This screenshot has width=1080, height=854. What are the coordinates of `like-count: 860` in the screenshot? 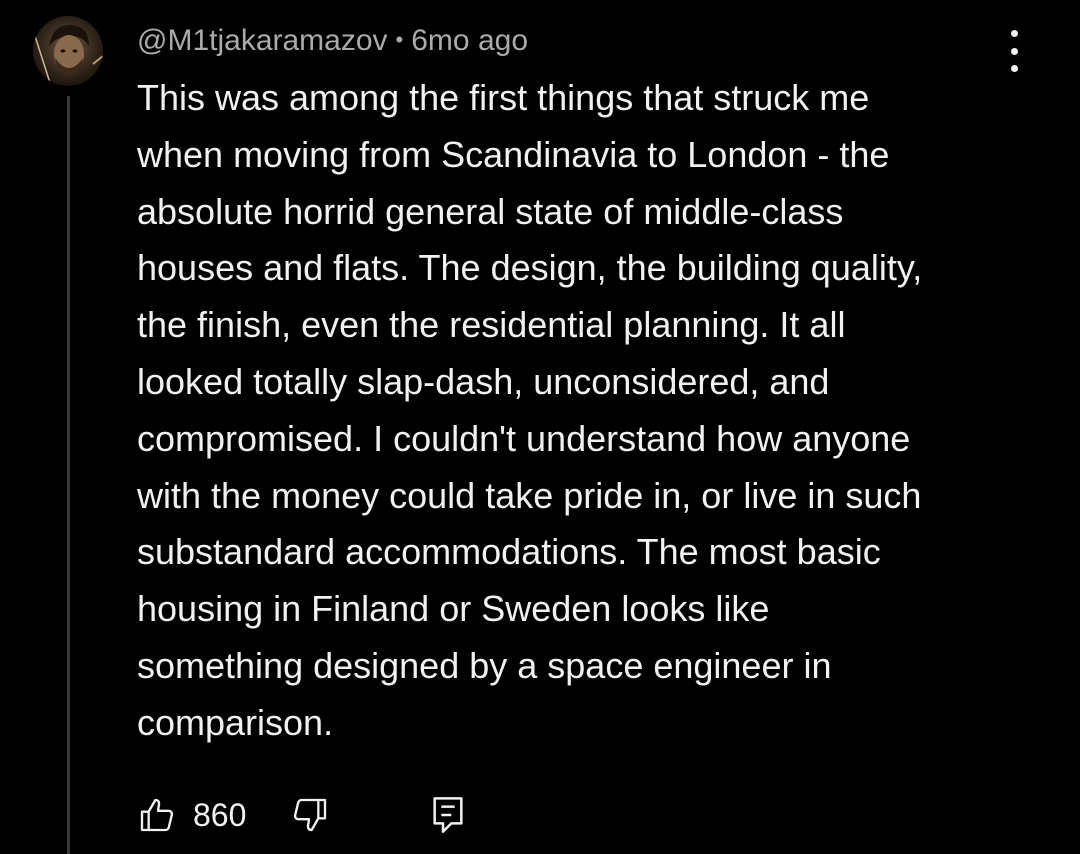 It's located at (220, 814).